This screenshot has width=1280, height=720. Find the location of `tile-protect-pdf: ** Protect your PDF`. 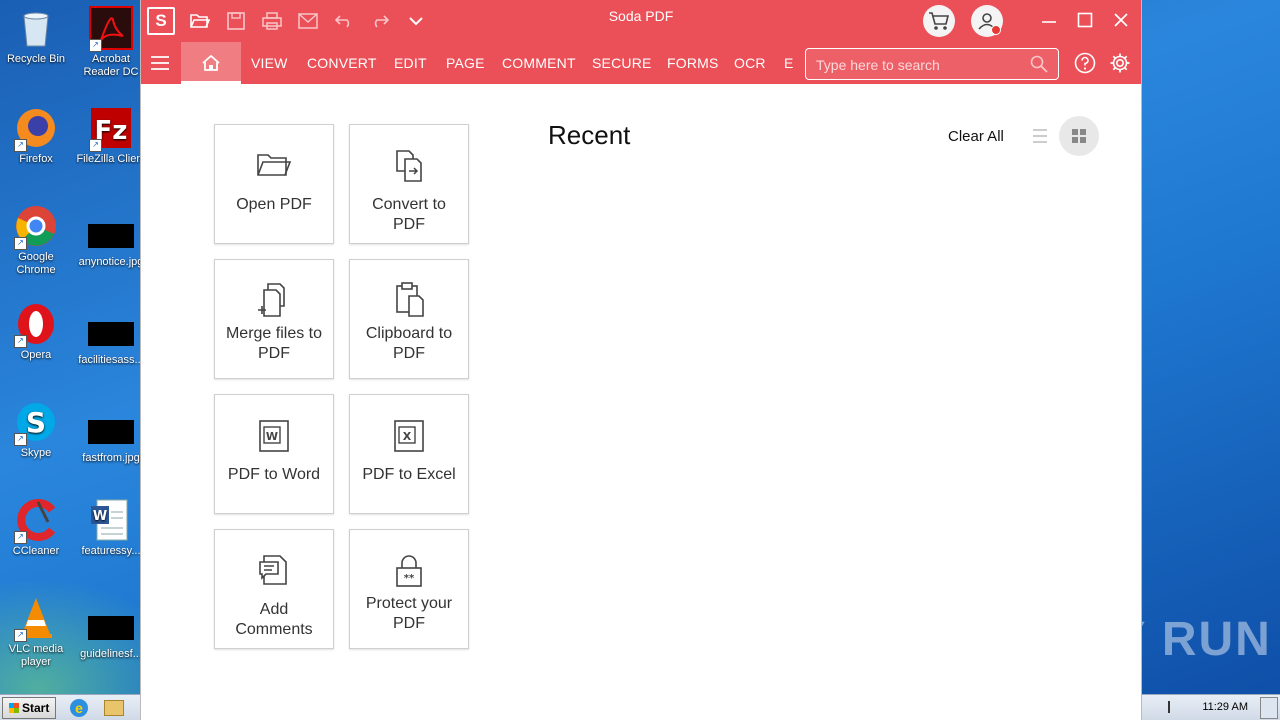

tile-protect-pdf: ** Protect your PDF is located at coordinates (409, 589).